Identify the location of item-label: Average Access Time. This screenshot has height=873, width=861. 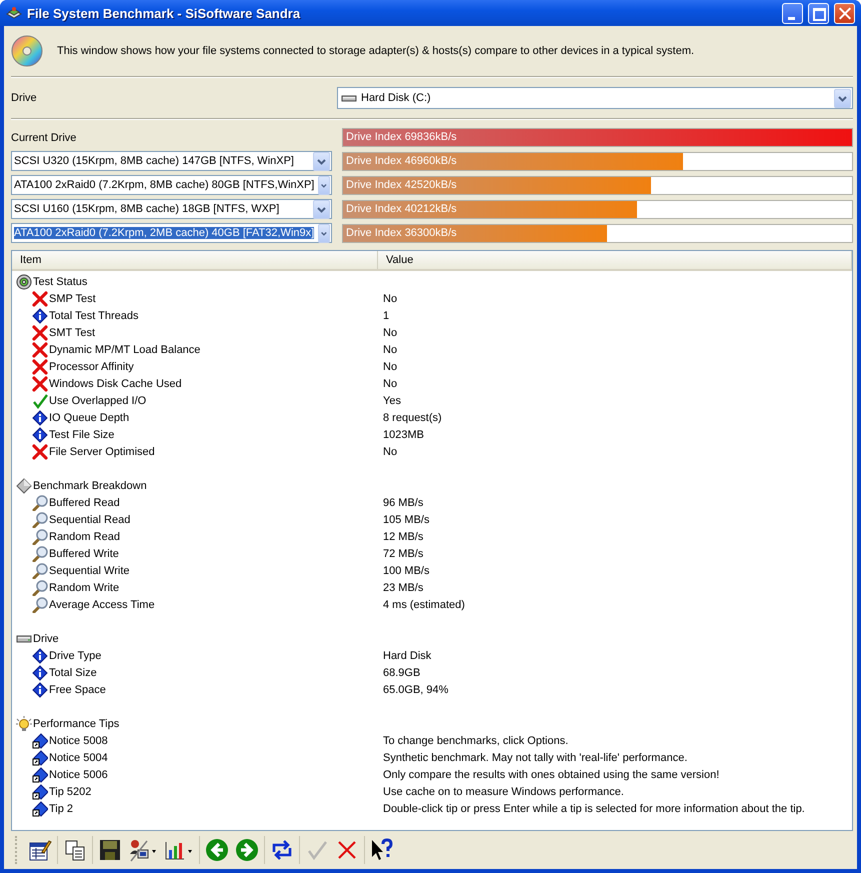
(102, 604).